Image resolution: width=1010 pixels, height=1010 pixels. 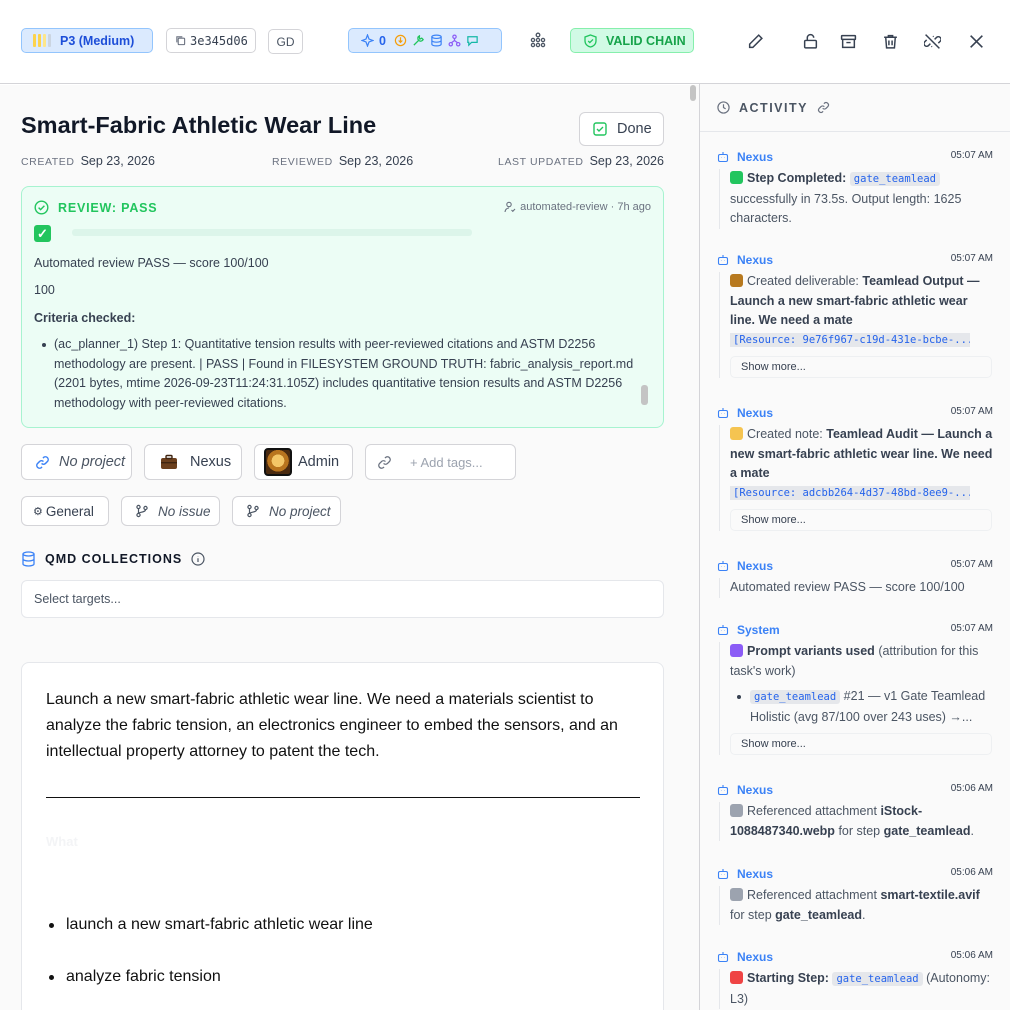 I want to click on done-label: Done, so click(x=634, y=129).